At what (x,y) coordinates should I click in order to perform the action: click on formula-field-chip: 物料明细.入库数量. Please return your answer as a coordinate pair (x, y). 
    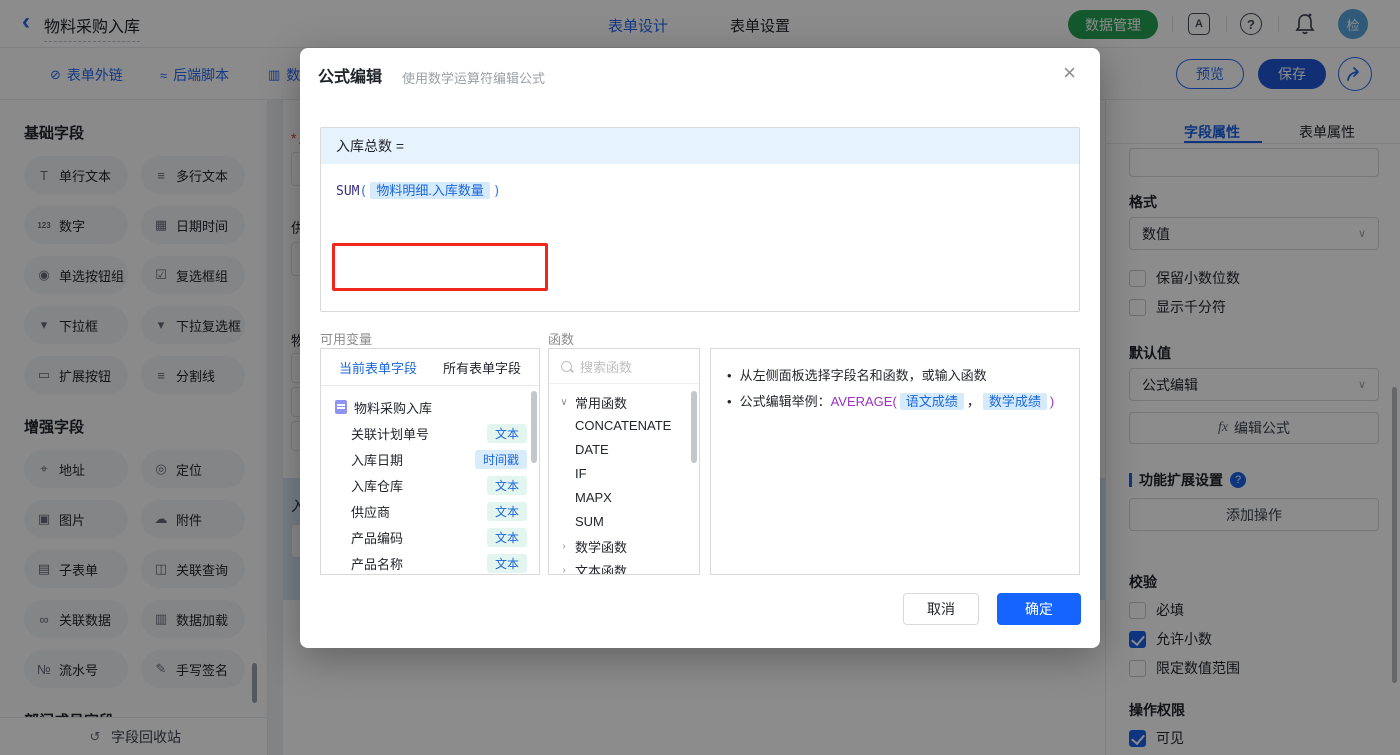
    Looking at the image, I should click on (430, 190).